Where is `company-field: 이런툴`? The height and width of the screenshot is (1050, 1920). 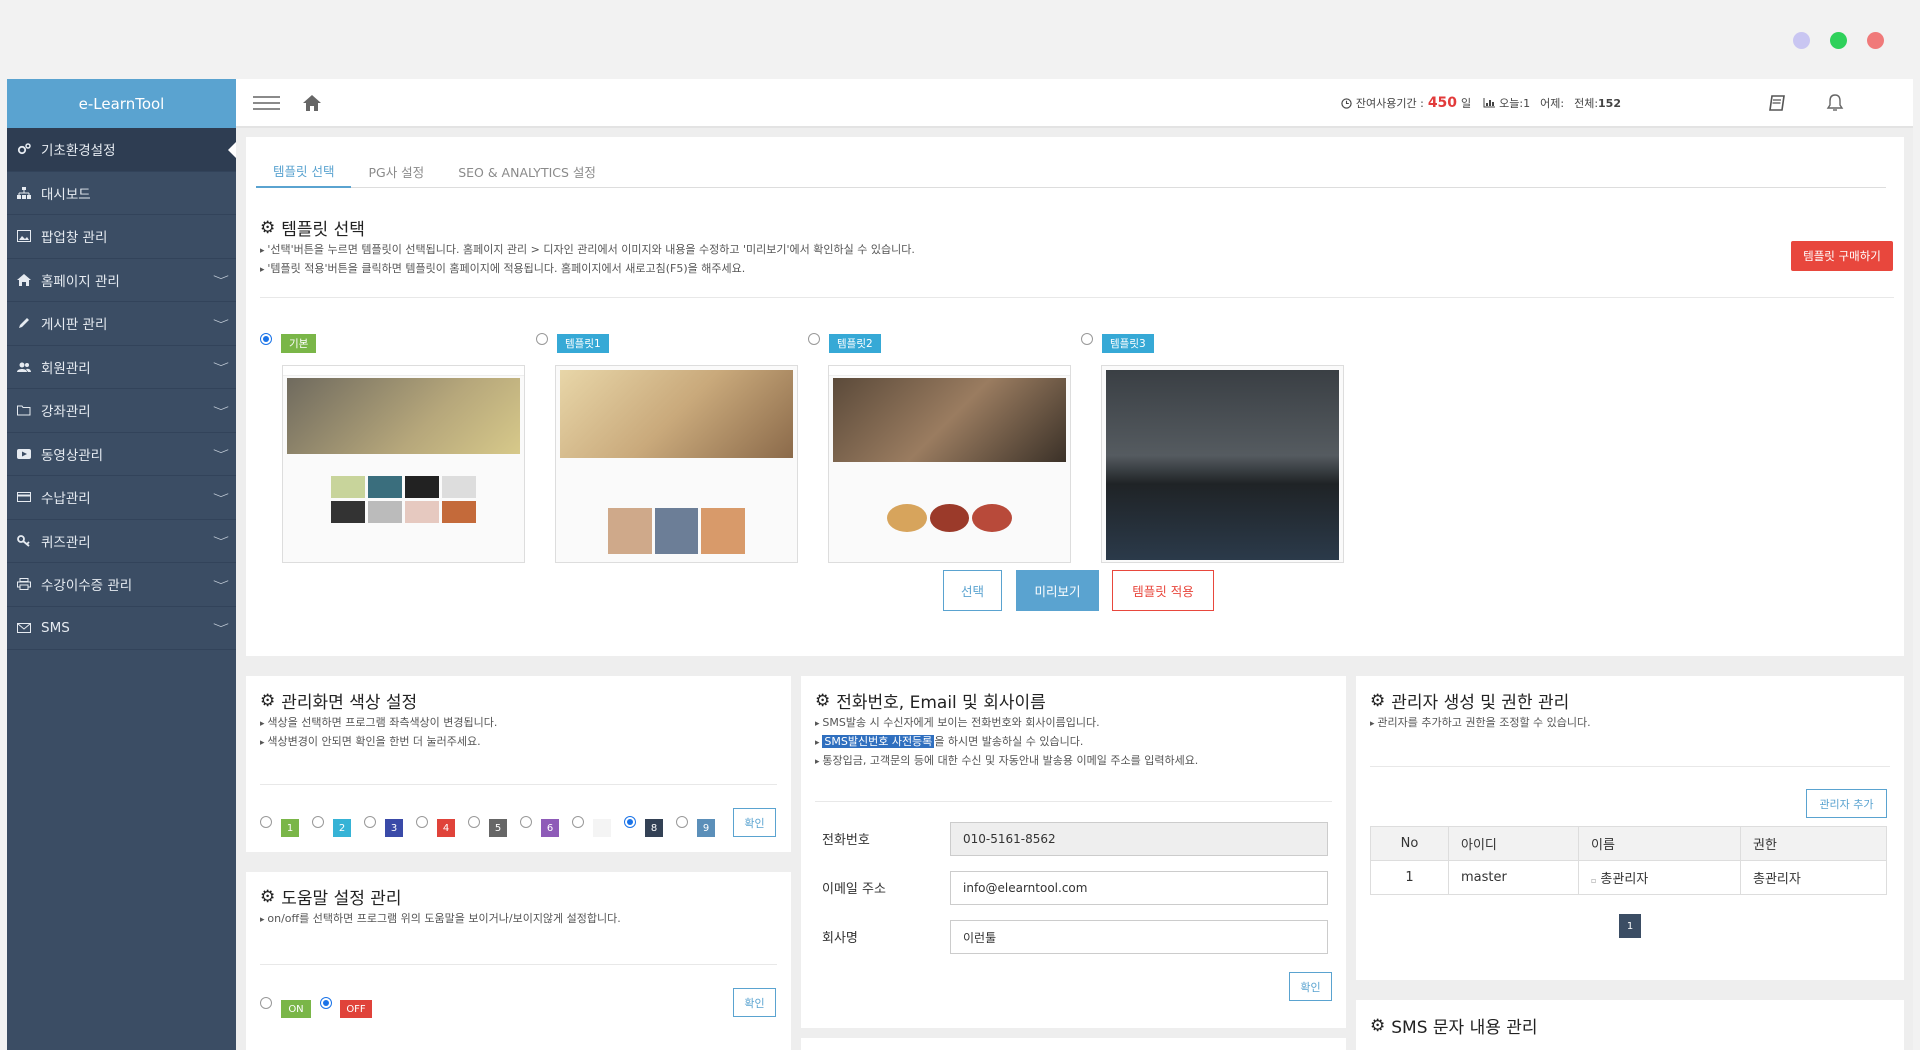
company-field: 이런툴 is located at coordinates (1139, 937).